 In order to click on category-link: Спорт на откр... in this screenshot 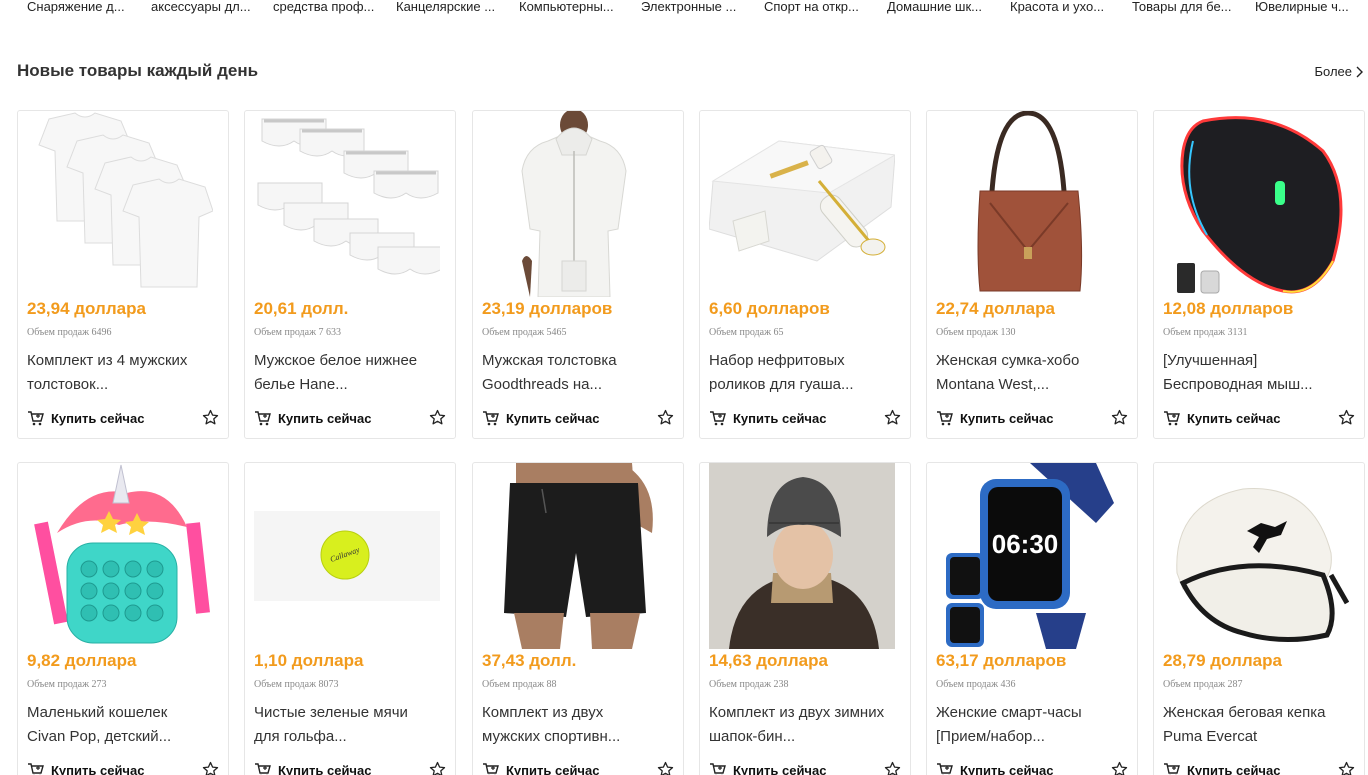, I will do `click(823, 7)`.